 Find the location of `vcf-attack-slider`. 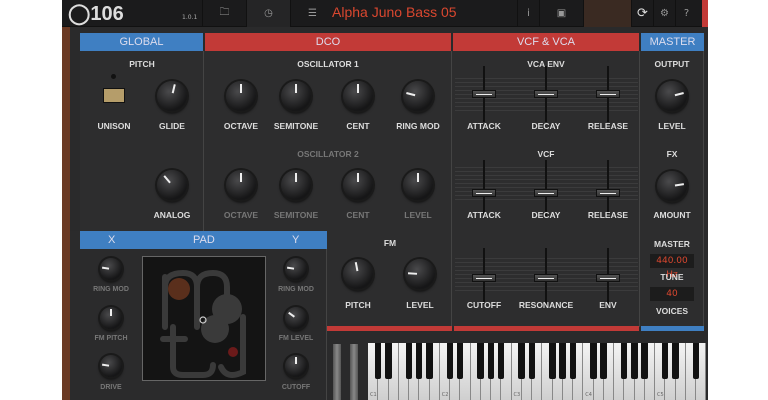

vcf-attack-slider is located at coordinates (484, 188).